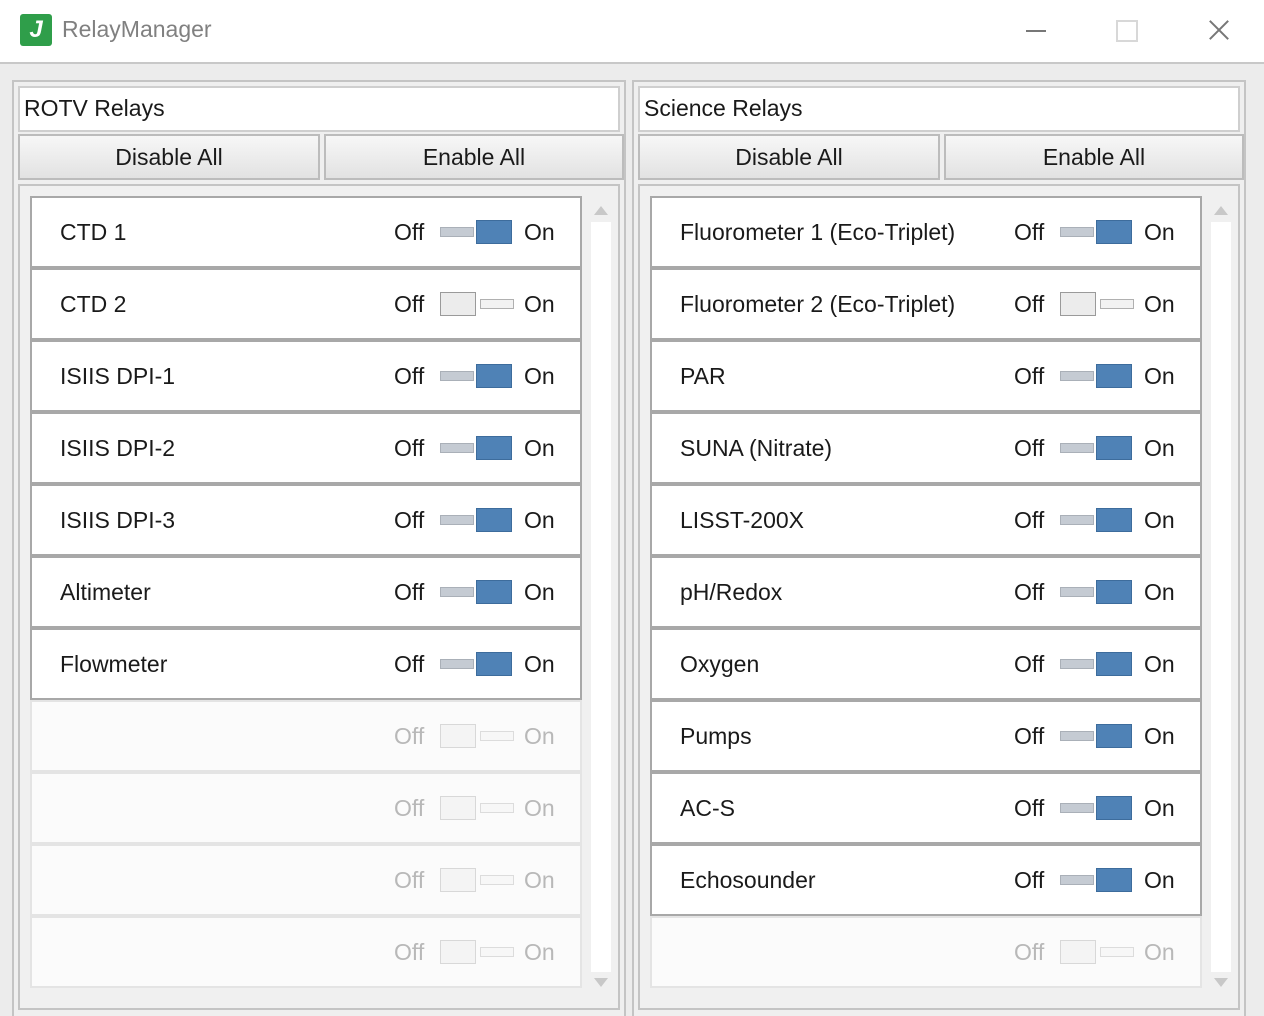 The width and height of the screenshot is (1264, 1016). What do you see at coordinates (720, 664) in the screenshot?
I see `relay-name: Oxygen` at bounding box center [720, 664].